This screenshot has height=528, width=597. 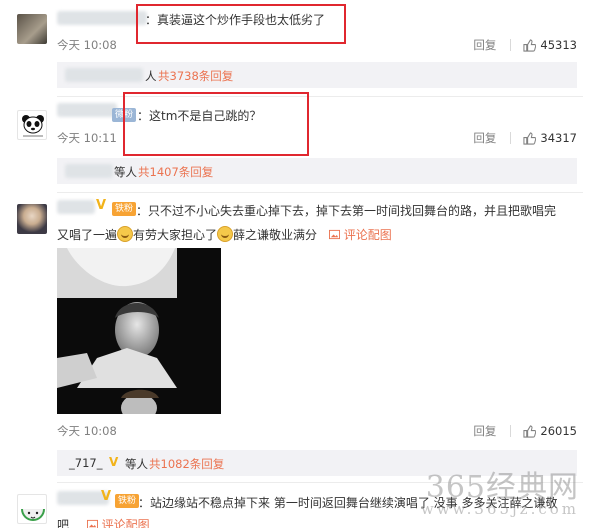 I want to click on like-button: 26015, so click(x=550, y=431).